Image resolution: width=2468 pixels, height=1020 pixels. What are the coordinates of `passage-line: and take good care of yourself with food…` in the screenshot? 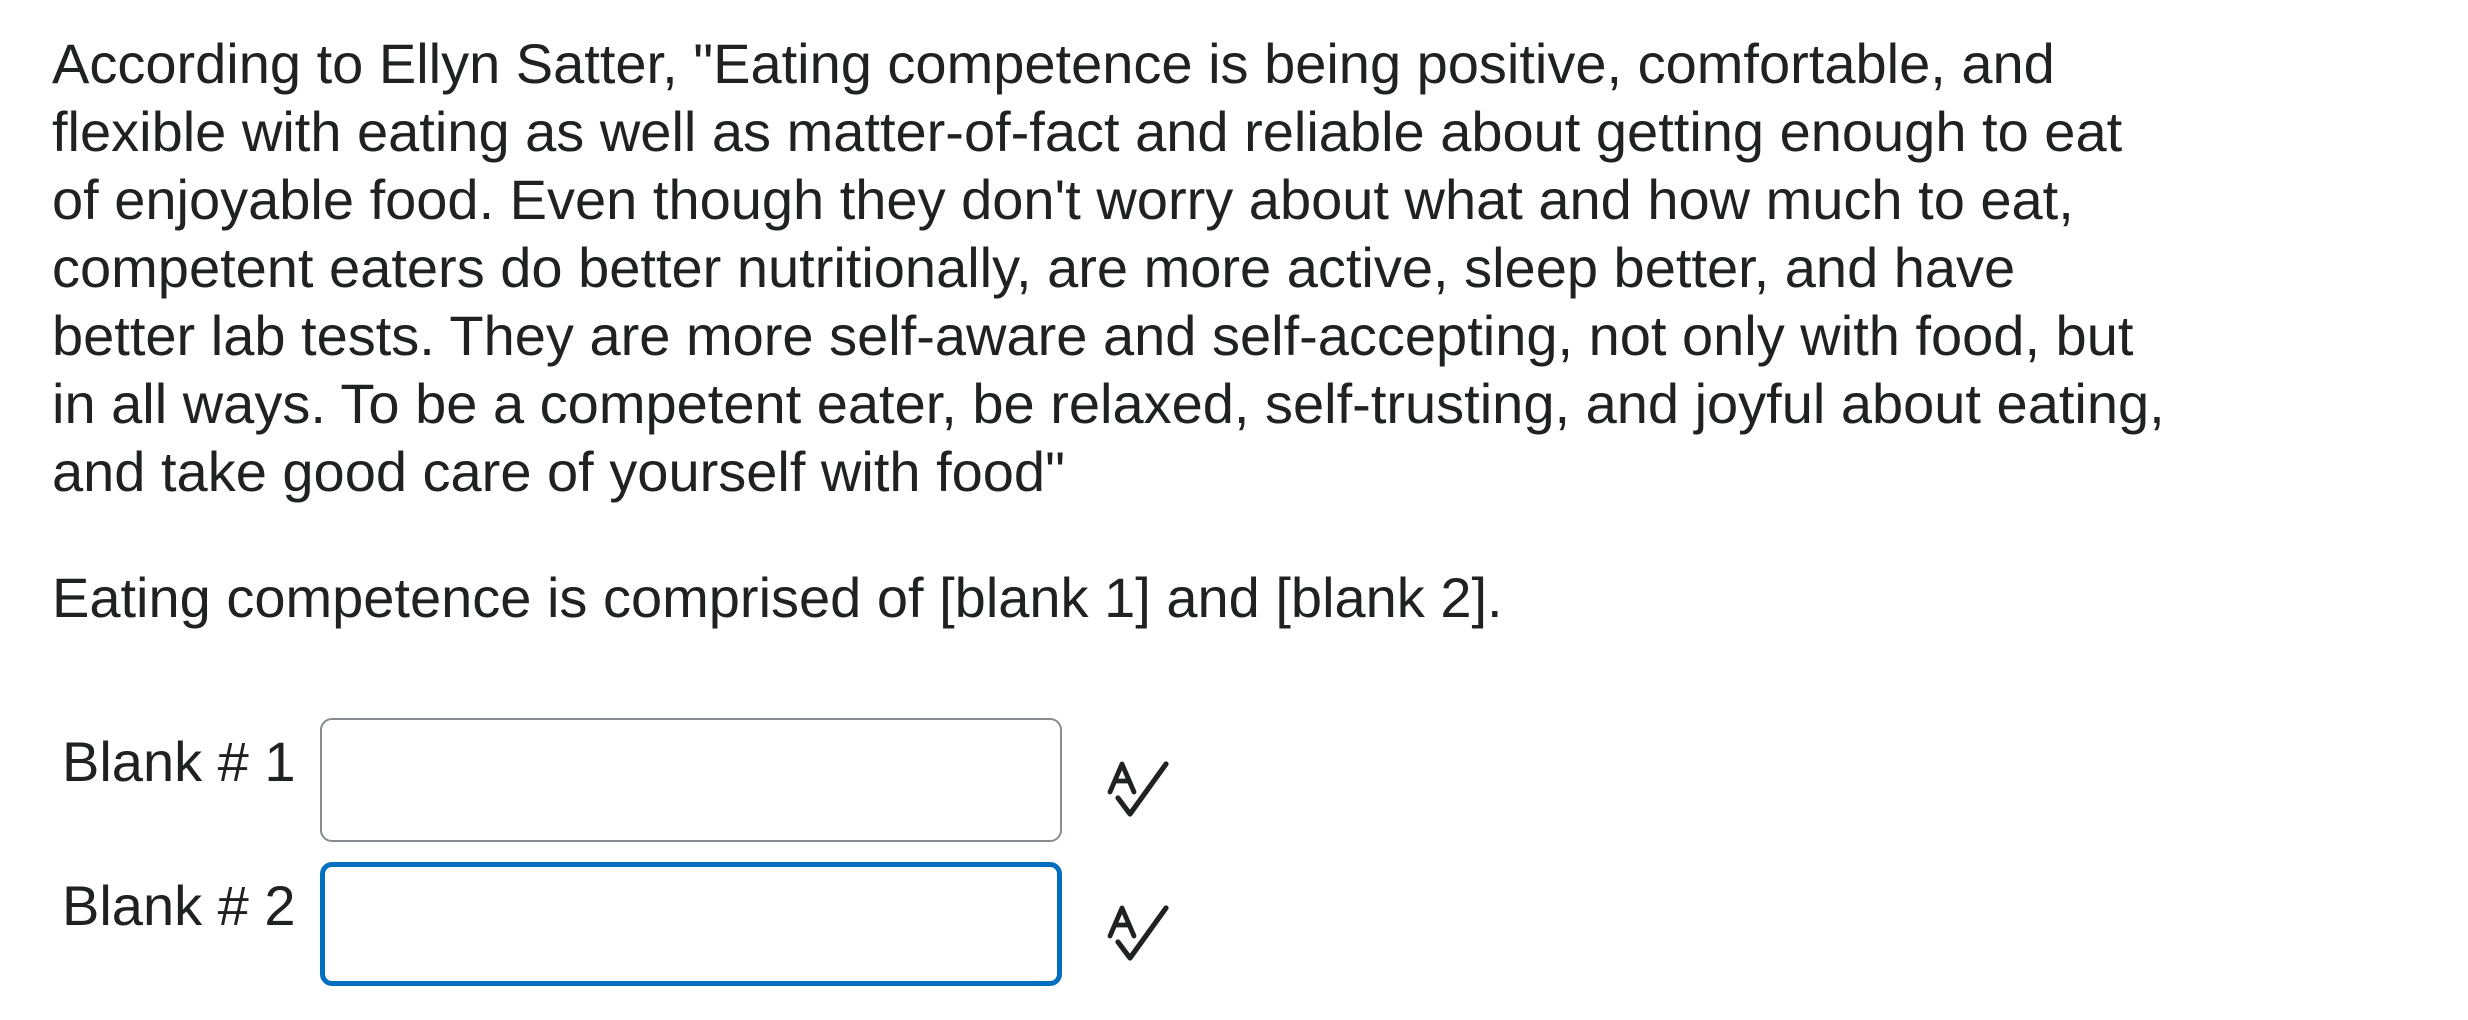 It's located at (558, 471).